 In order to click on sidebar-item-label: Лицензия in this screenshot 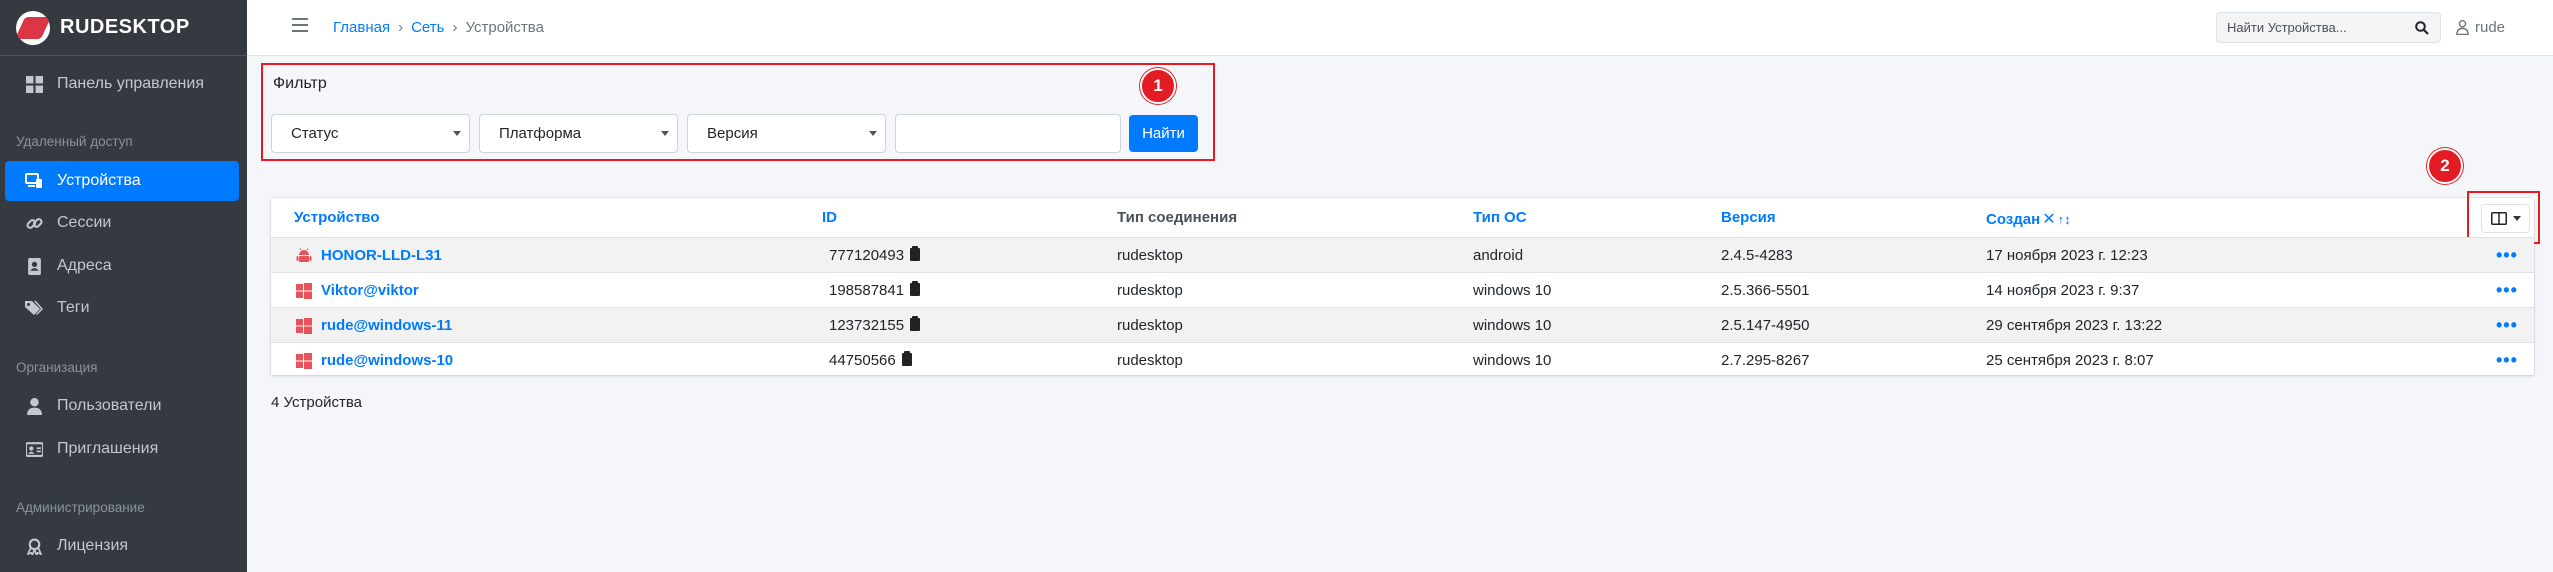, I will do `click(93, 545)`.